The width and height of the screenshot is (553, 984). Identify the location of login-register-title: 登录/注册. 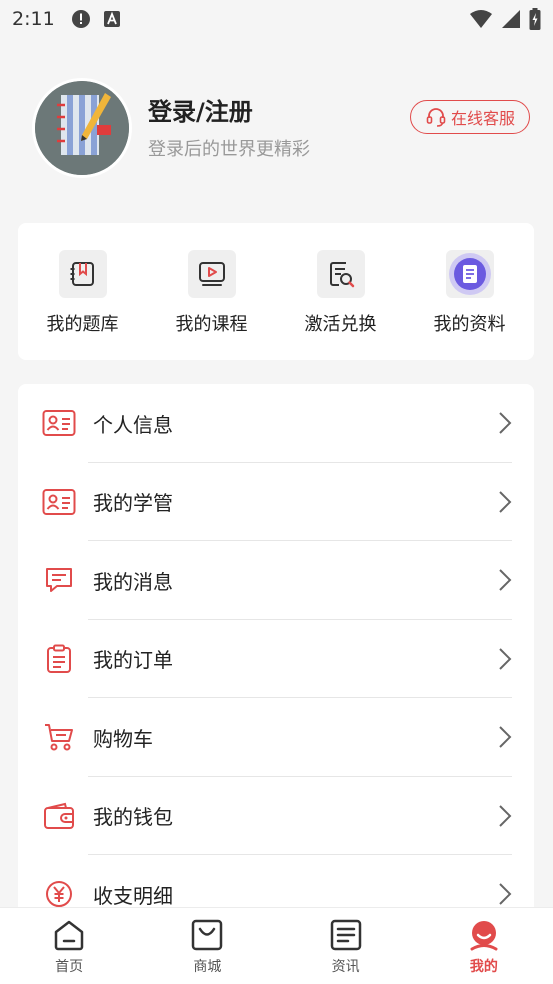
(200, 109).